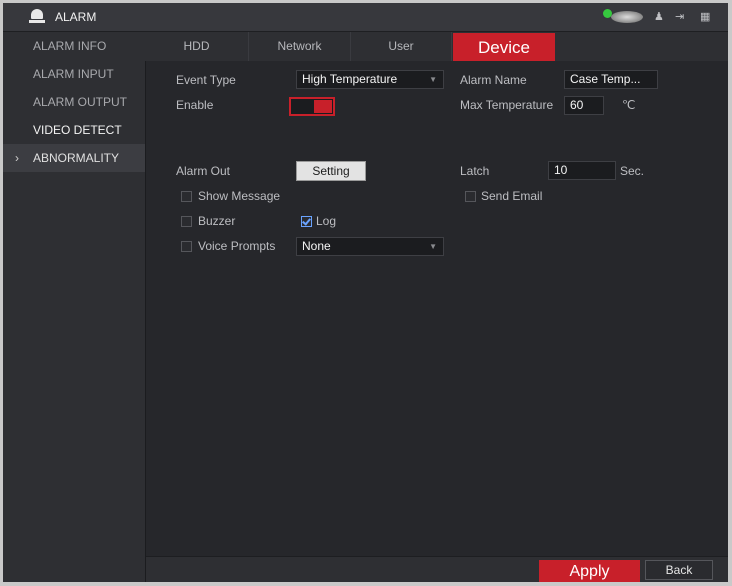  I want to click on logout-icon: ⇥, so click(679, 17).